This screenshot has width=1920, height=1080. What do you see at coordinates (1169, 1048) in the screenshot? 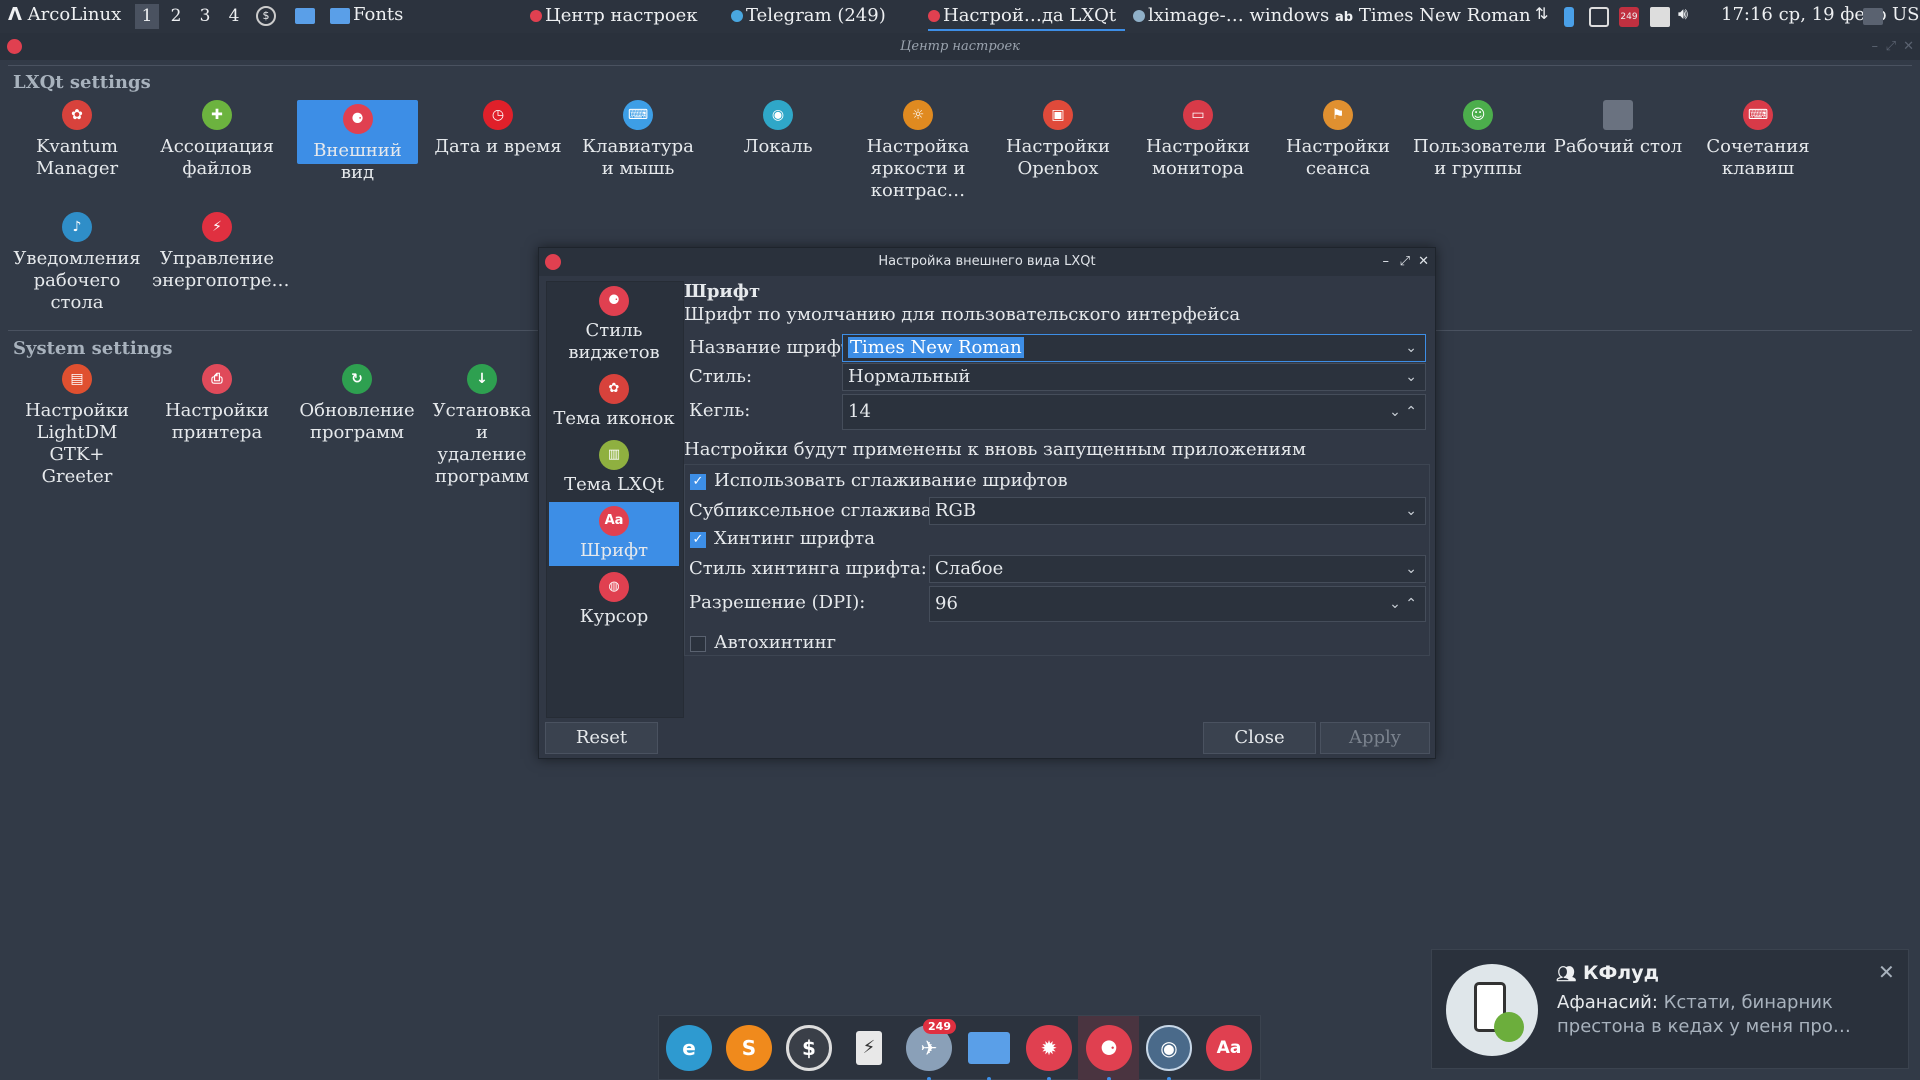
I see `image-viewer-icon: ◉` at bounding box center [1169, 1048].